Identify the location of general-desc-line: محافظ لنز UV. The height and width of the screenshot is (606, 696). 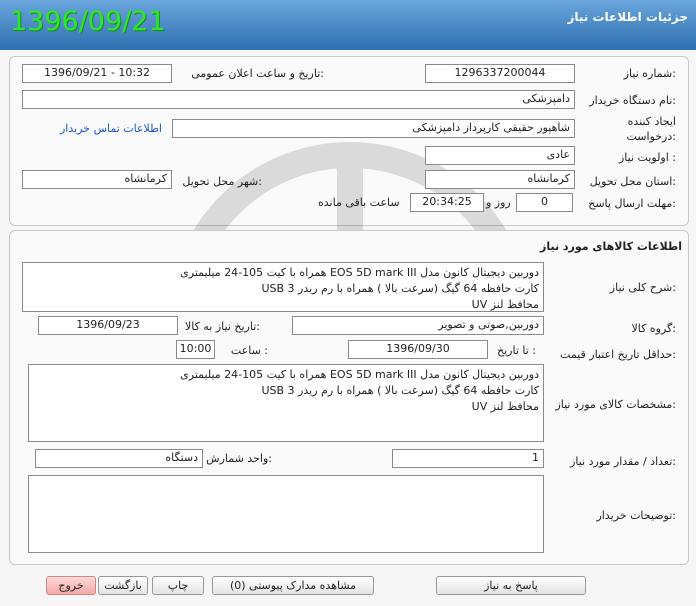
(505, 304).